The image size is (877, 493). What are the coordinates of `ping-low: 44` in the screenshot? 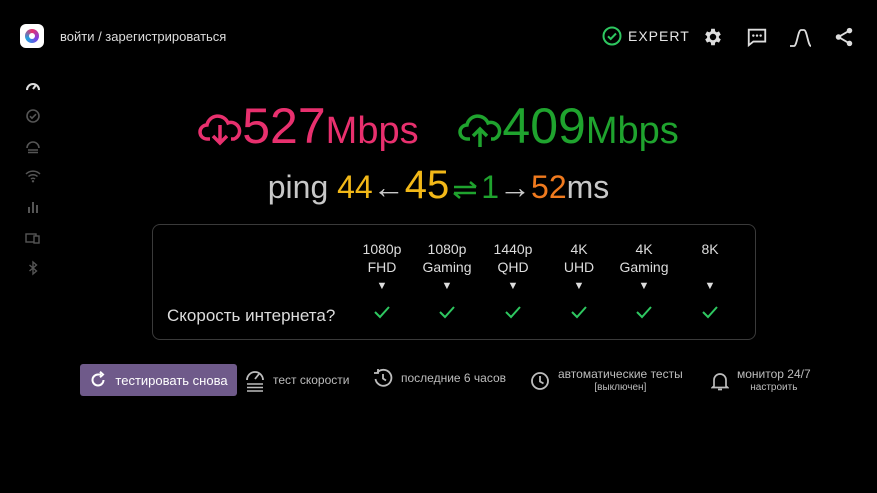 It's located at (355, 187).